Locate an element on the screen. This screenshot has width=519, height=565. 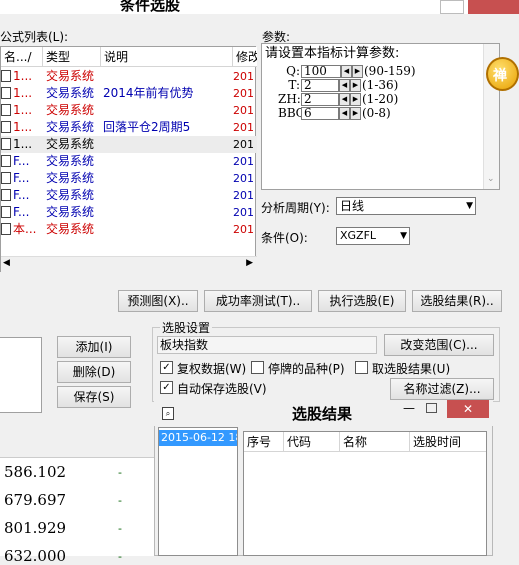
scroll-down-icon: ⌄ is located at coordinates (491, 179).